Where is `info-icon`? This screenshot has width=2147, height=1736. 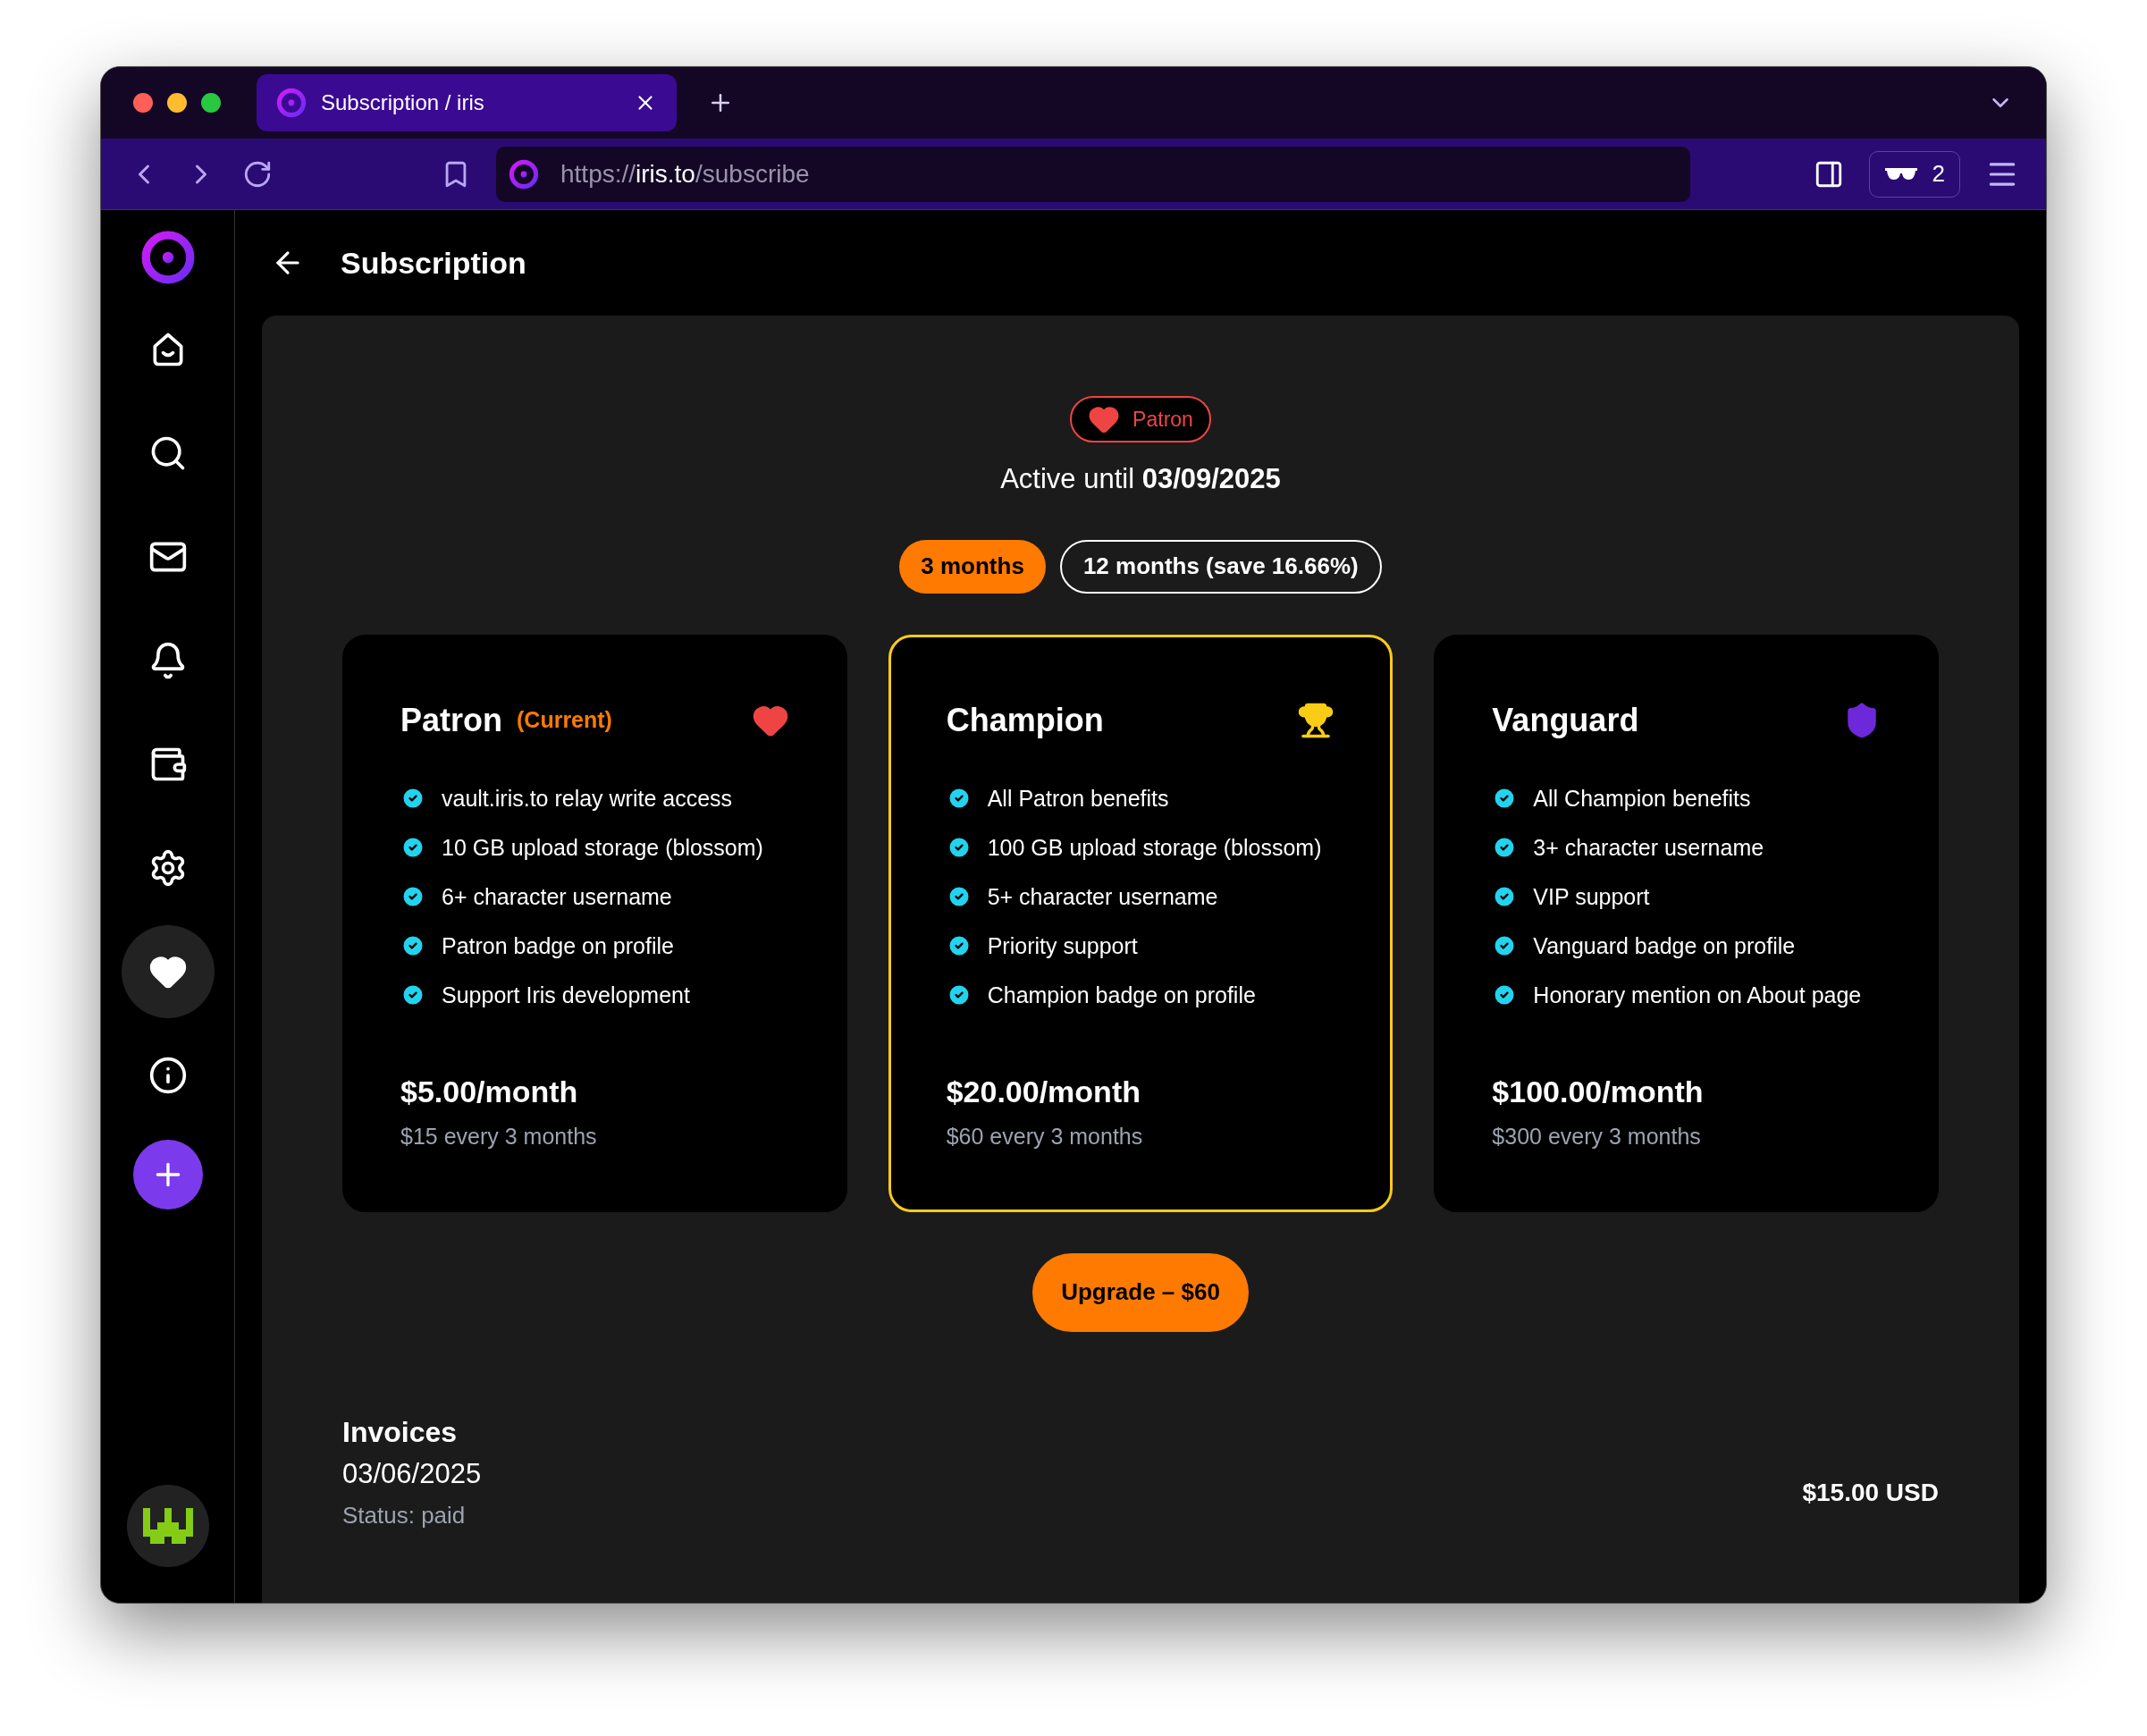 info-icon is located at coordinates (167, 1075).